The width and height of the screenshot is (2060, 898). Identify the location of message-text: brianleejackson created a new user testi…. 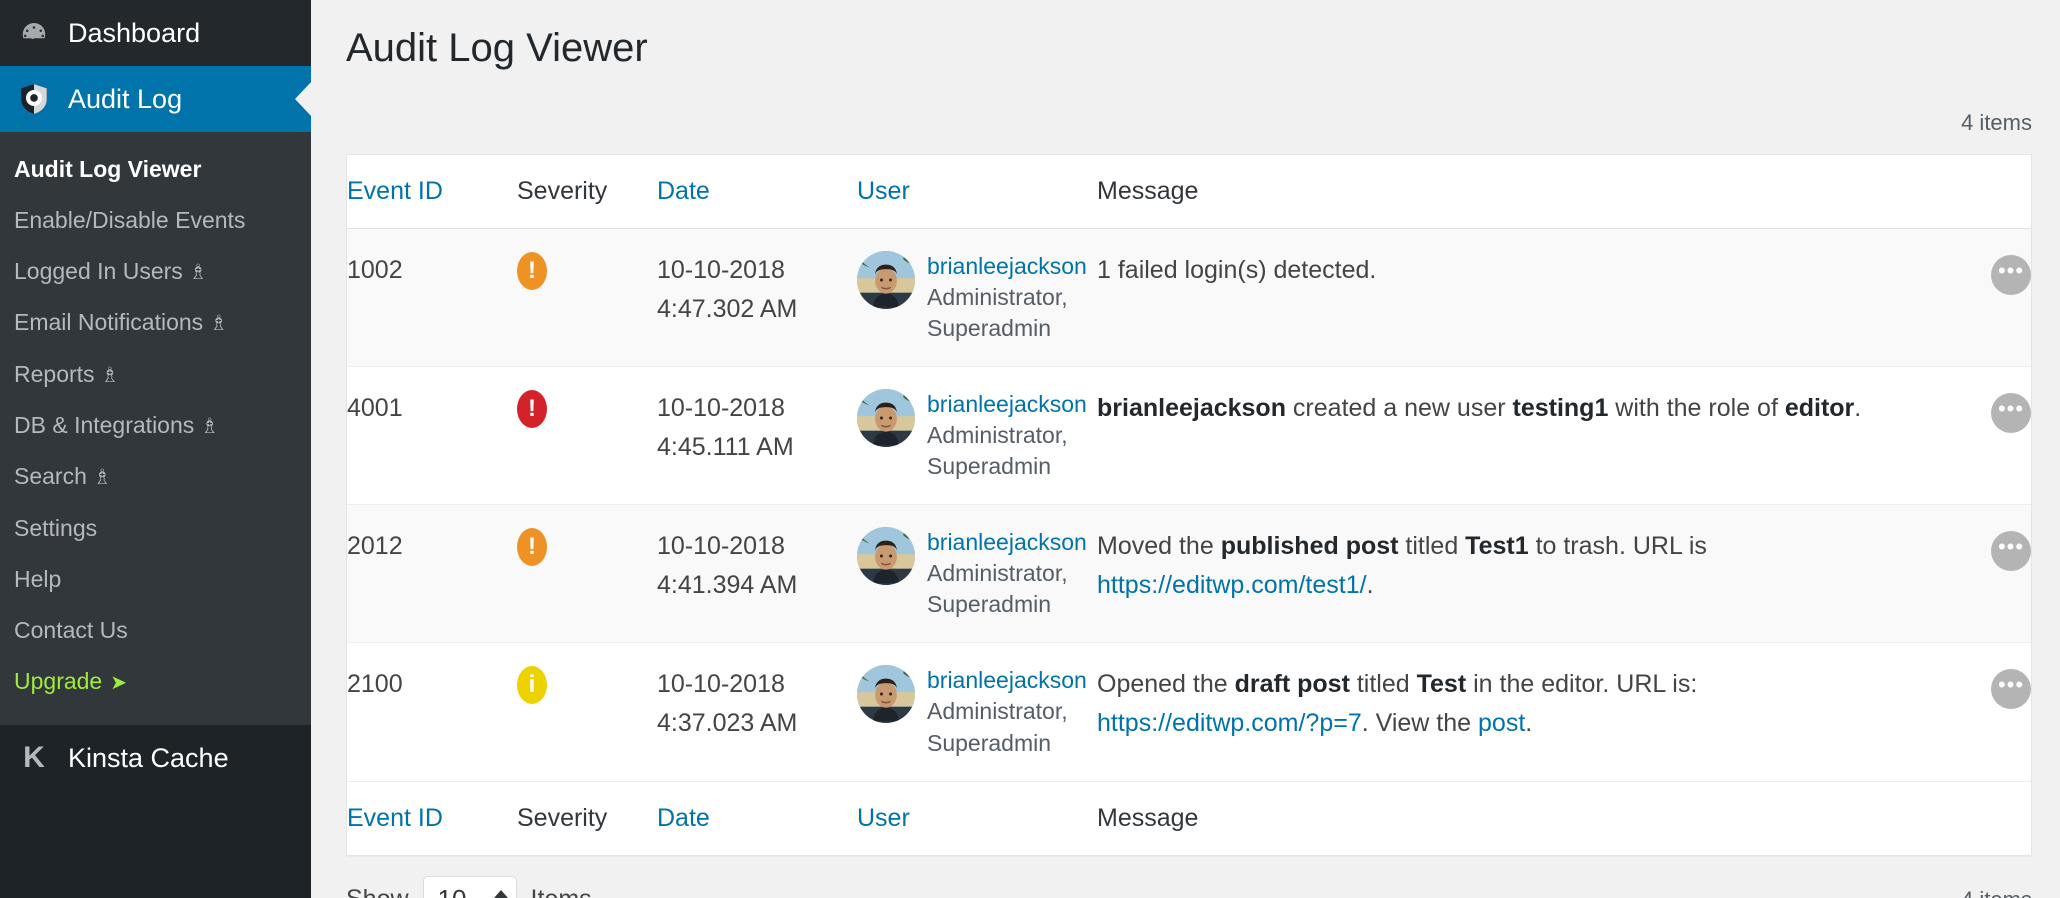
(1479, 408).